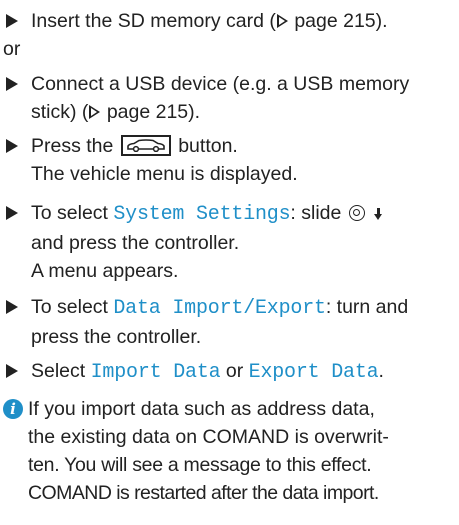 The height and width of the screenshot is (525, 459). What do you see at coordinates (75, 146) in the screenshot?
I see `step-text: Press the` at bounding box center [75, 146].